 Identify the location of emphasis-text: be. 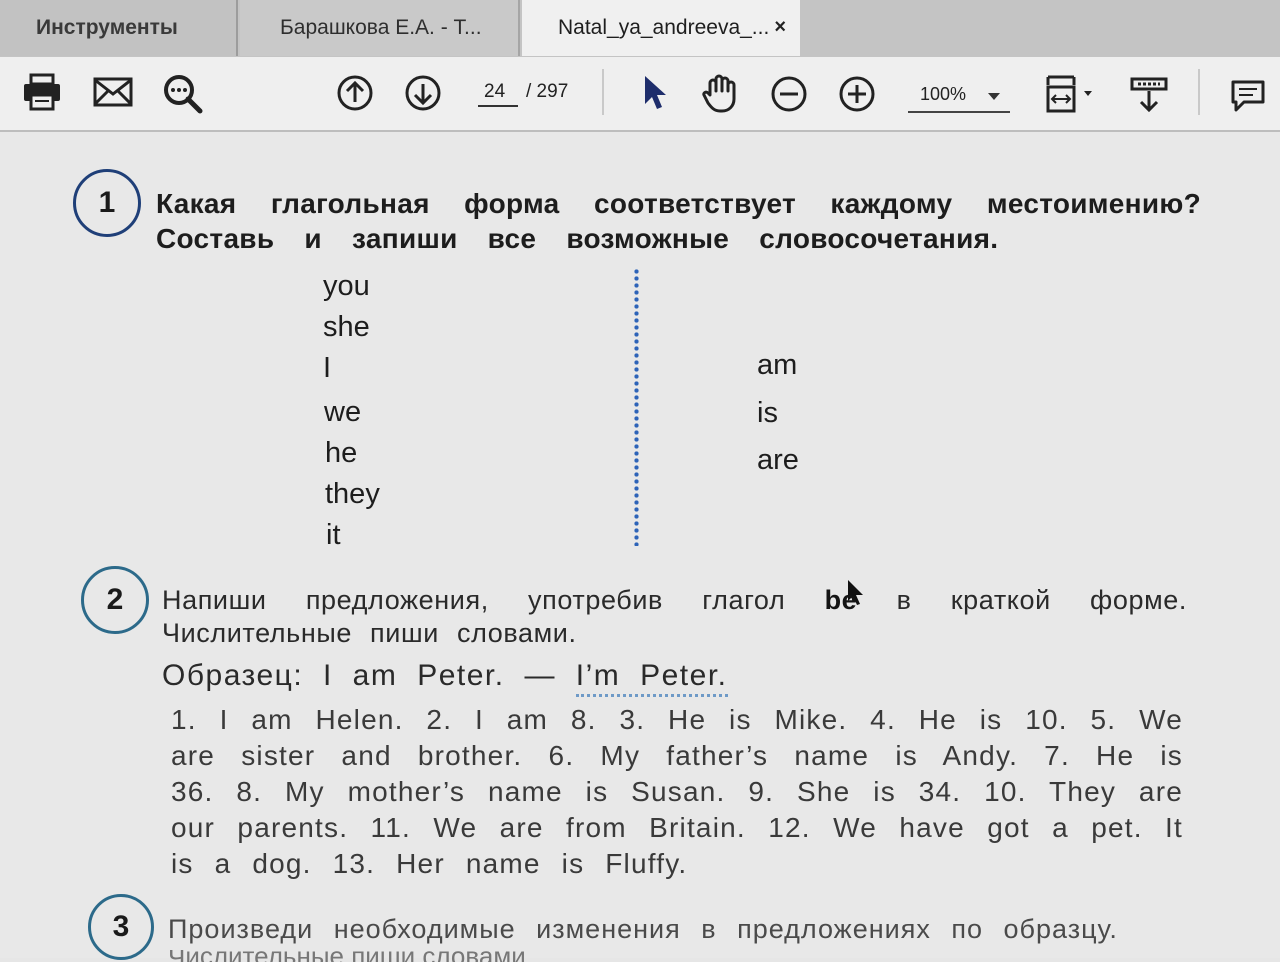
(841, 600).